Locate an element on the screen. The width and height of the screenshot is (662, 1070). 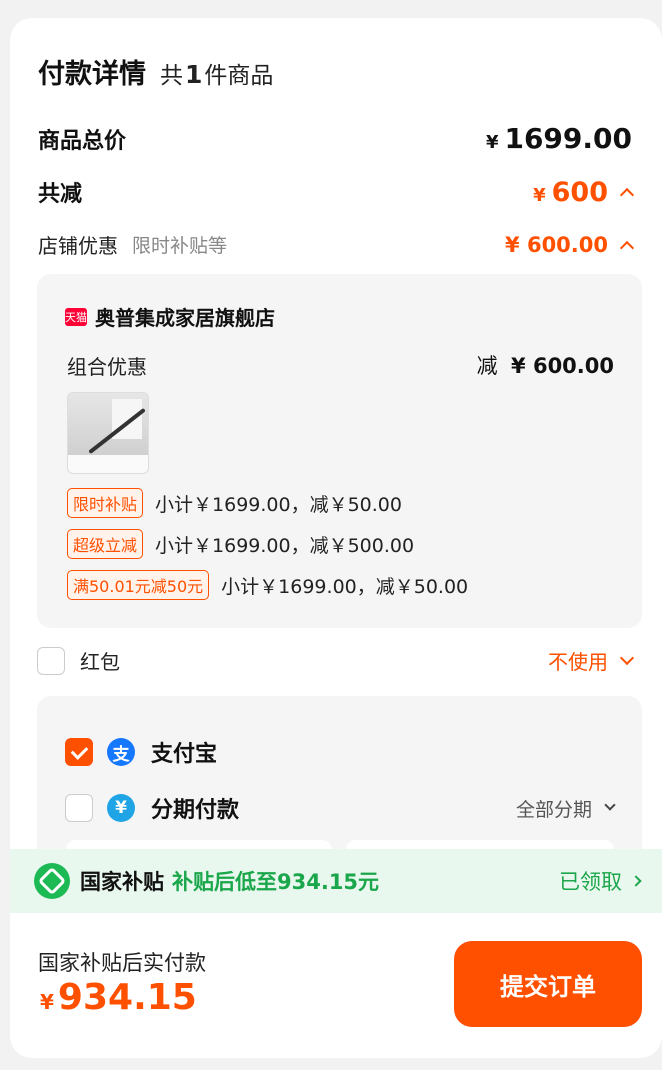
combo-discount-label: 组合优惠 is located at coordinates (107, 366).